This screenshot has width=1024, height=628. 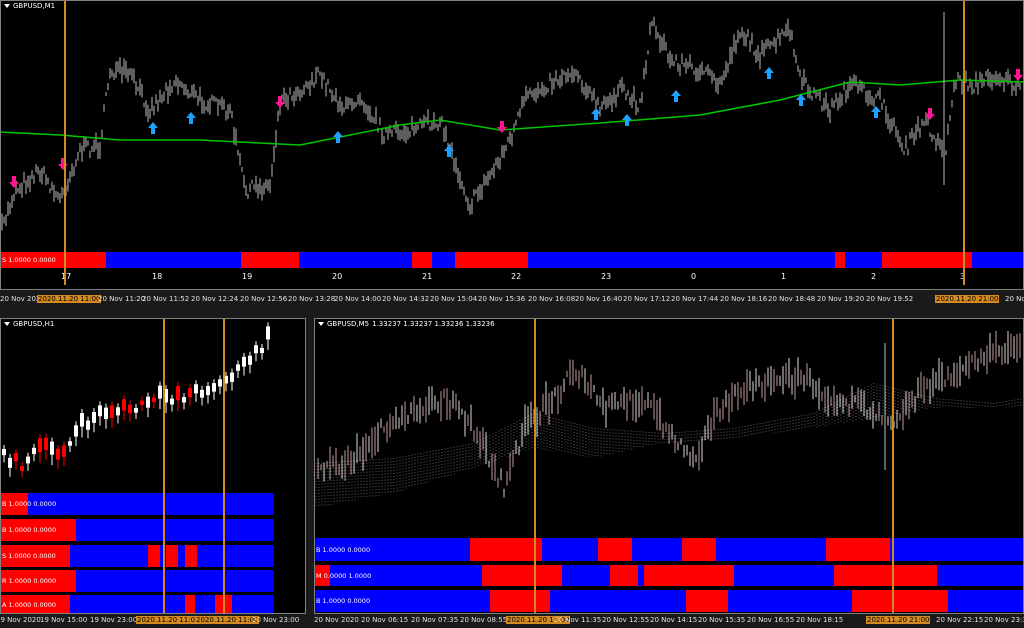 What do you see at coordinates (784, 276) in the screenshot?
I see `hour-tick-label: 1` at bounding box center [784, 276].